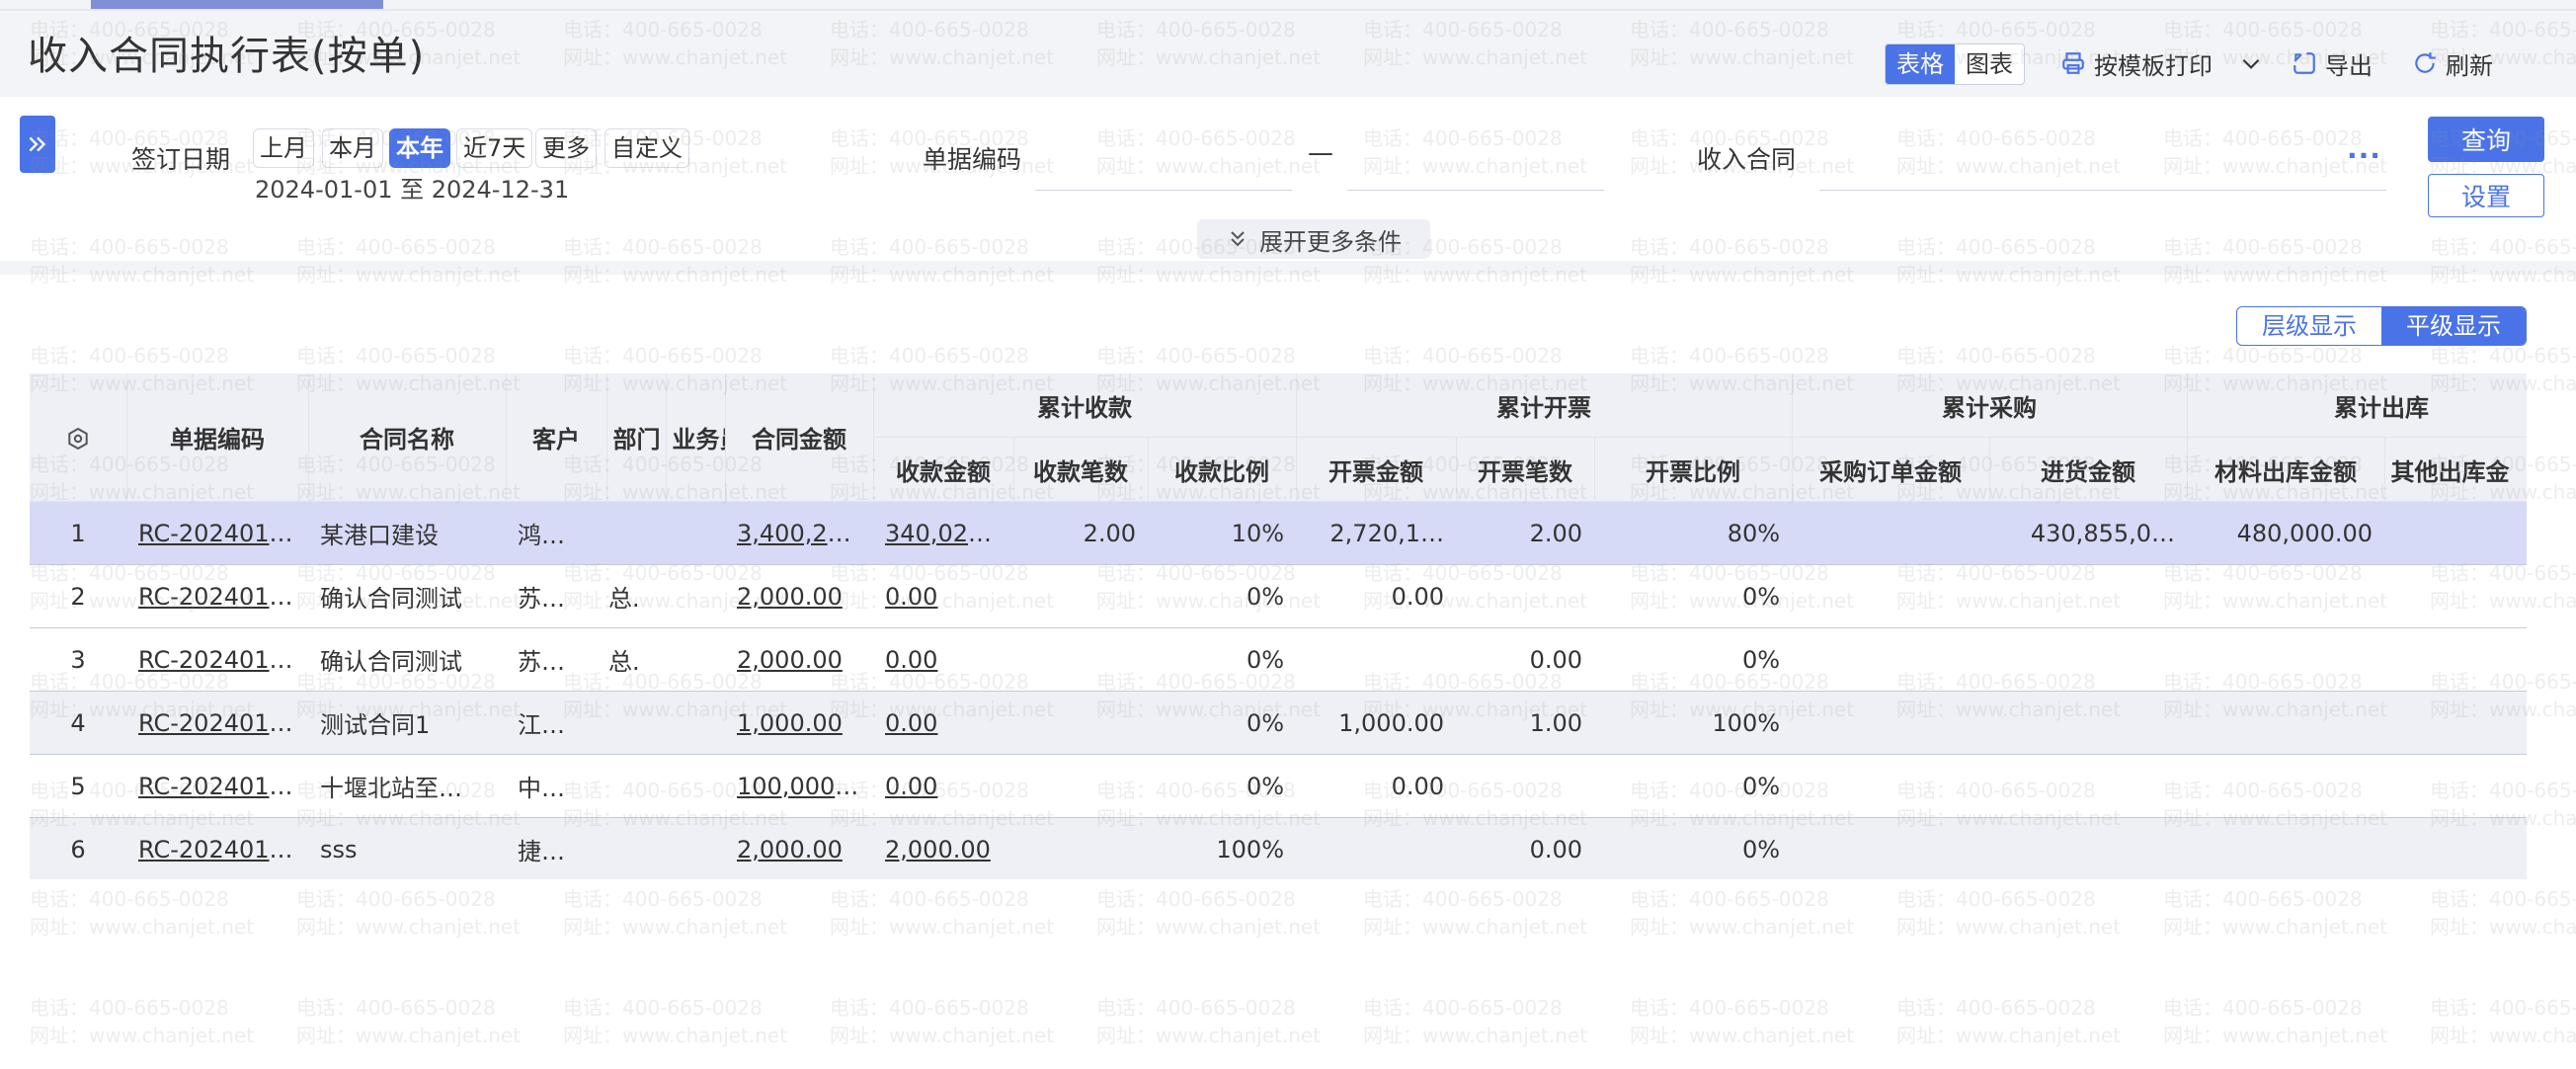 The width and height of the screenshot is (2576, 1069). I want to click on header-material-out-amount: 材料出库金额, so click(2286, 469).